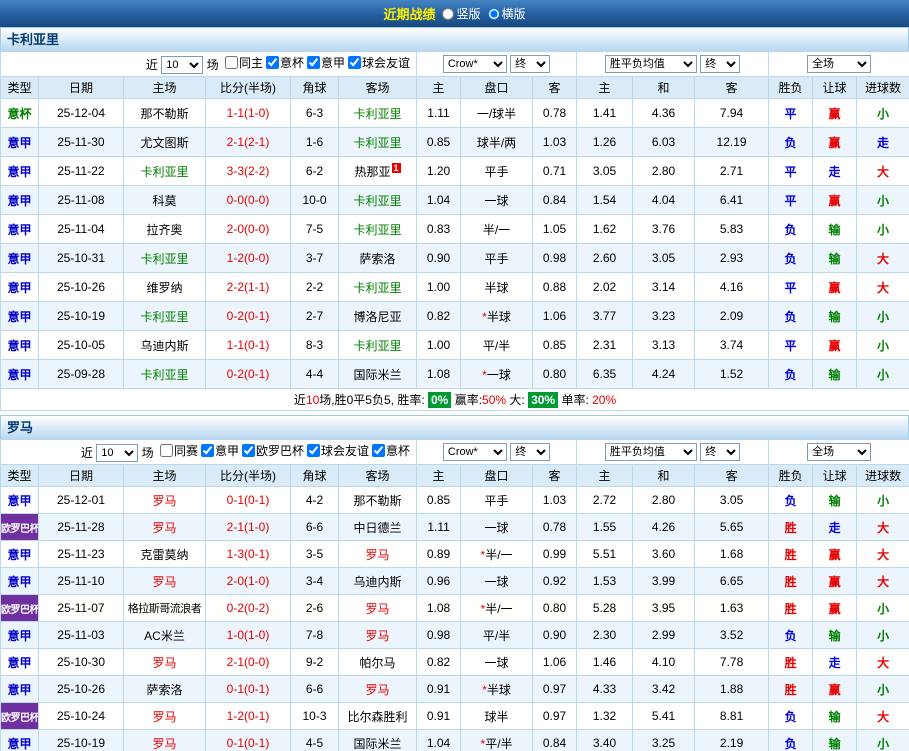 The width and height of the screenshot is (909, 751). Describe the element at coordinates (164, 527) in the screenshot. I see `home-team-cell: 罗马` at that location.